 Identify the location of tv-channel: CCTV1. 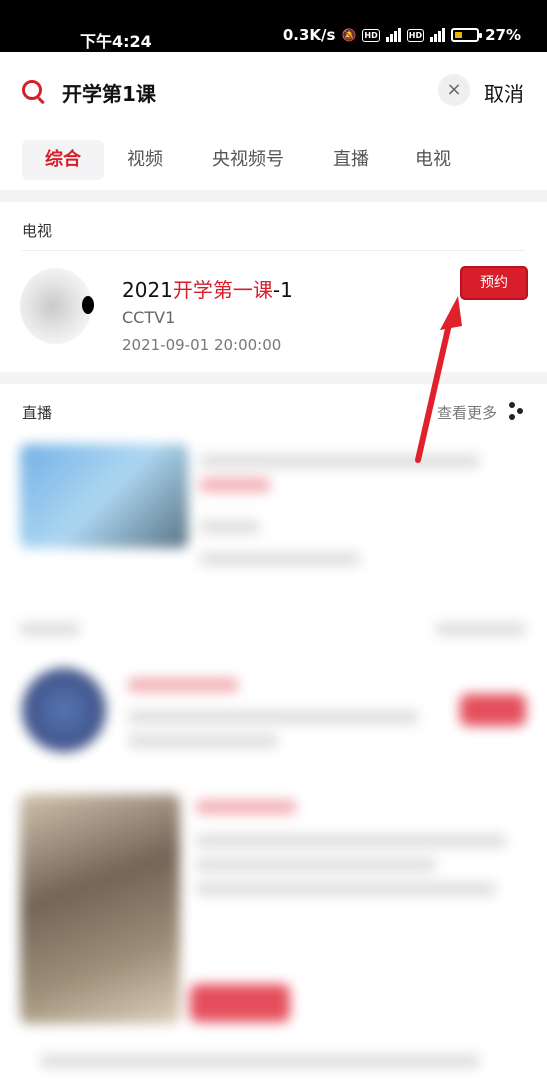
(149, 317).